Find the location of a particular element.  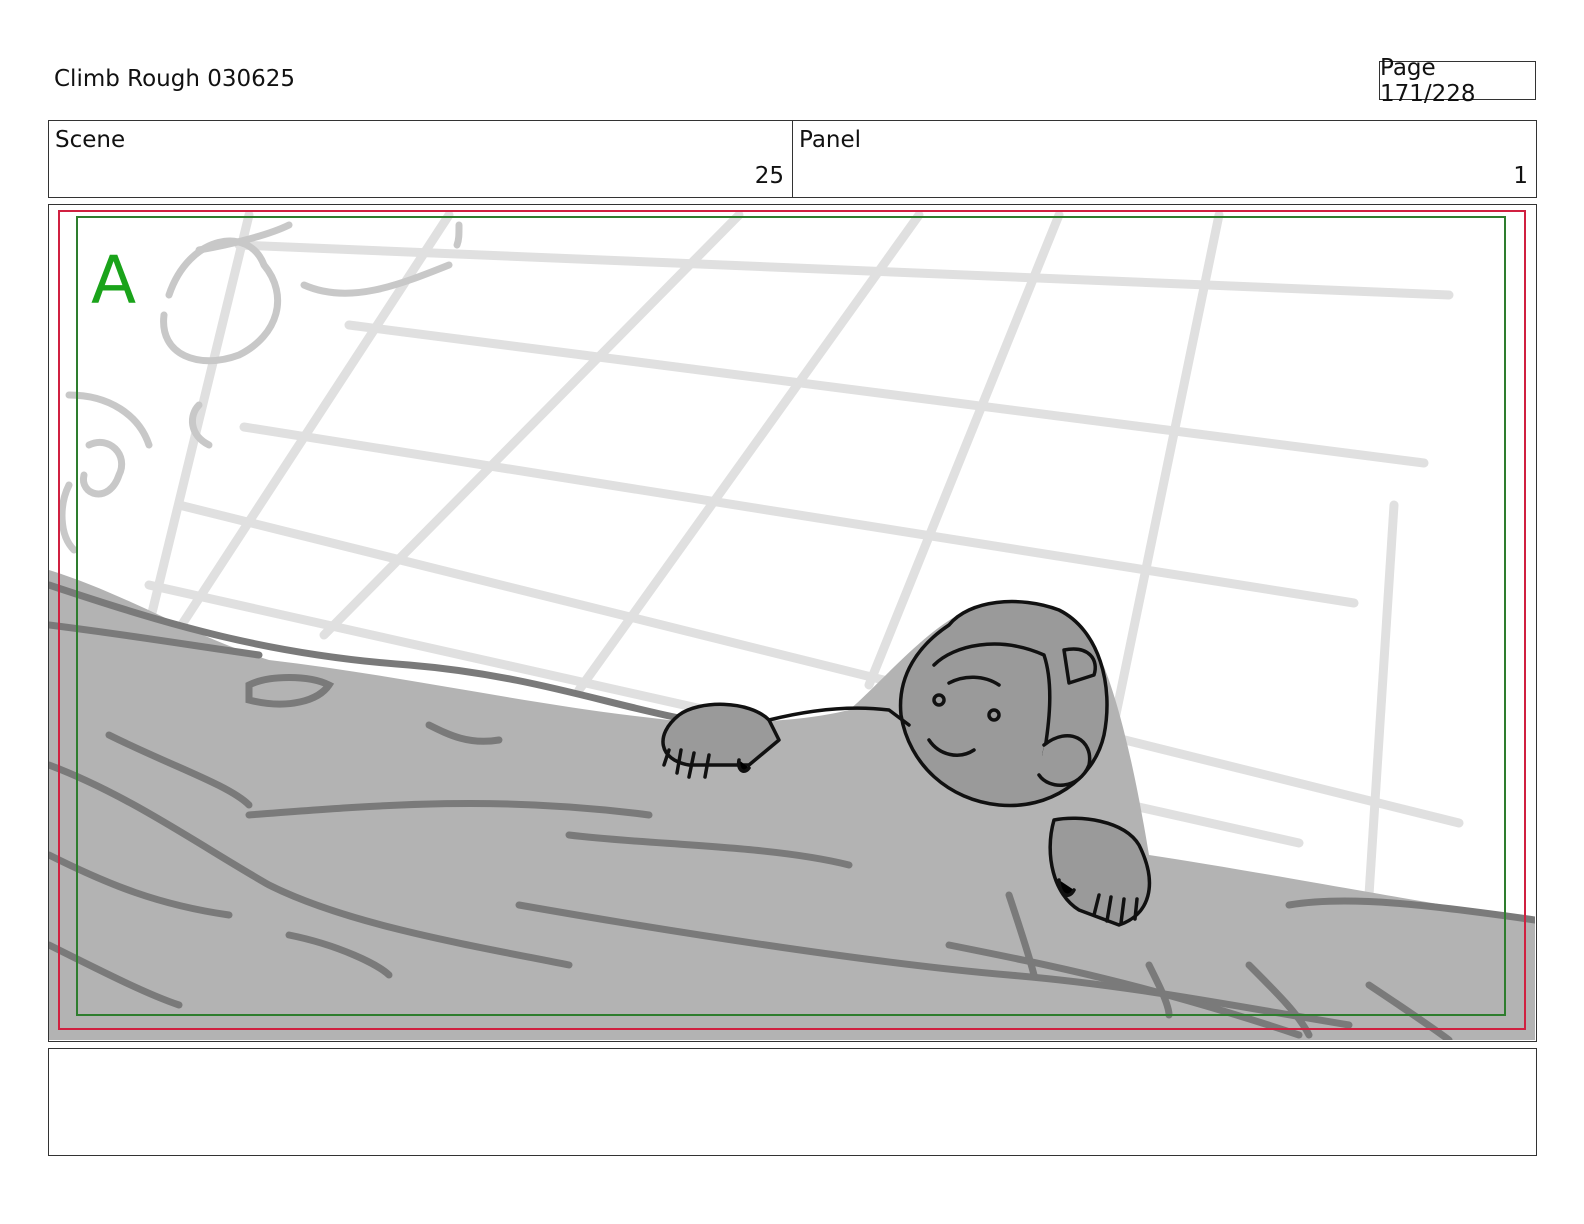

panel-number: 1 is located at coordinates (1520, 176).